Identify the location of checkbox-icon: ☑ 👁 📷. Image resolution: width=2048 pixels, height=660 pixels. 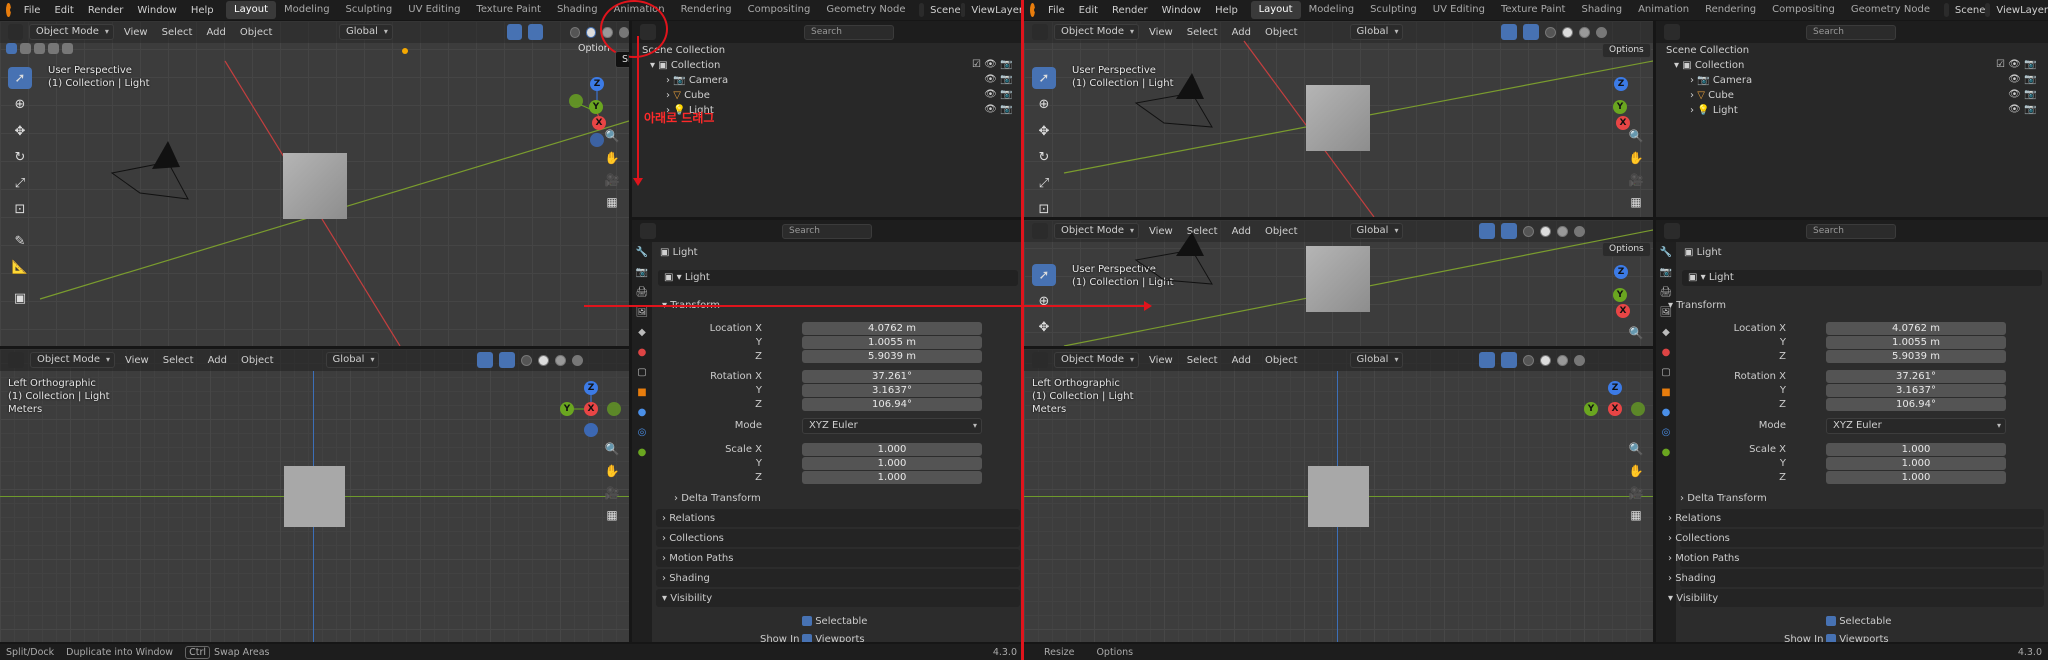
(992, 64).